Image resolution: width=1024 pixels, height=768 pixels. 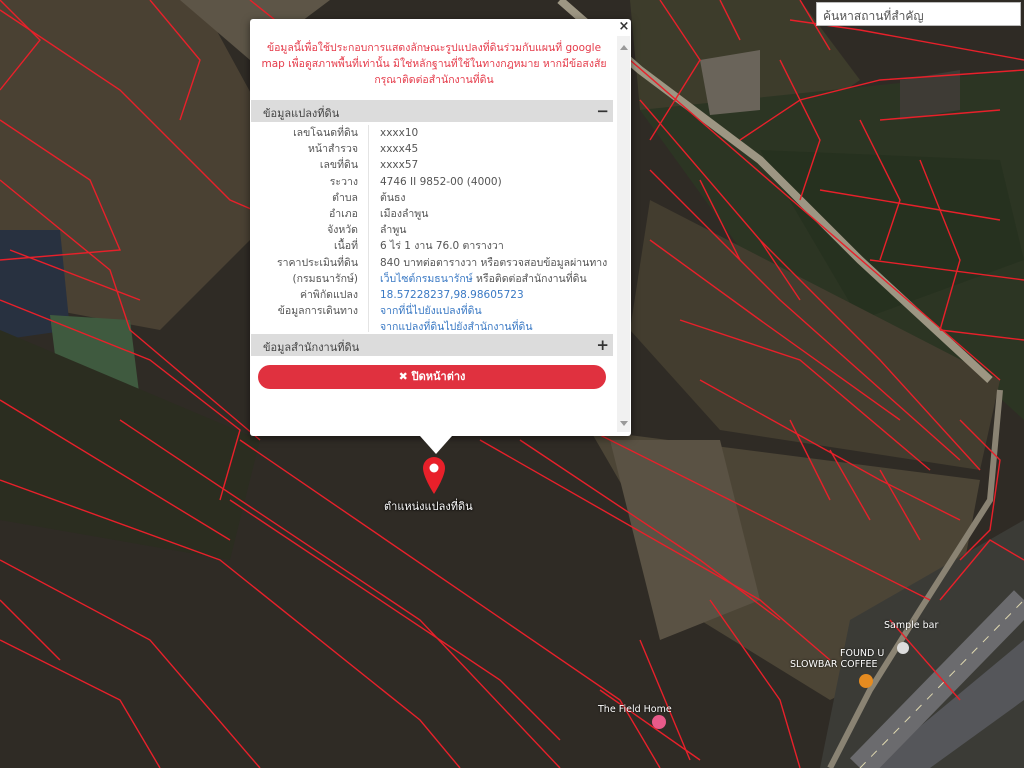 What do you see at coordinates (432, 214) in the screenshot?
I see `row-district: อำเภอ เมืองลำพูน` at bounding box center [432, 214].